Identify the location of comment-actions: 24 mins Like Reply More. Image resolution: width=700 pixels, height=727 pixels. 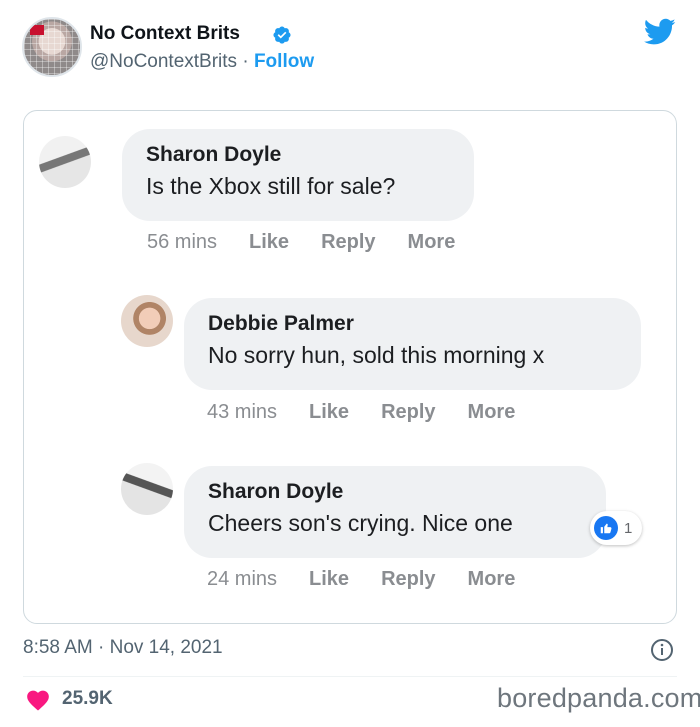
(377, 579).